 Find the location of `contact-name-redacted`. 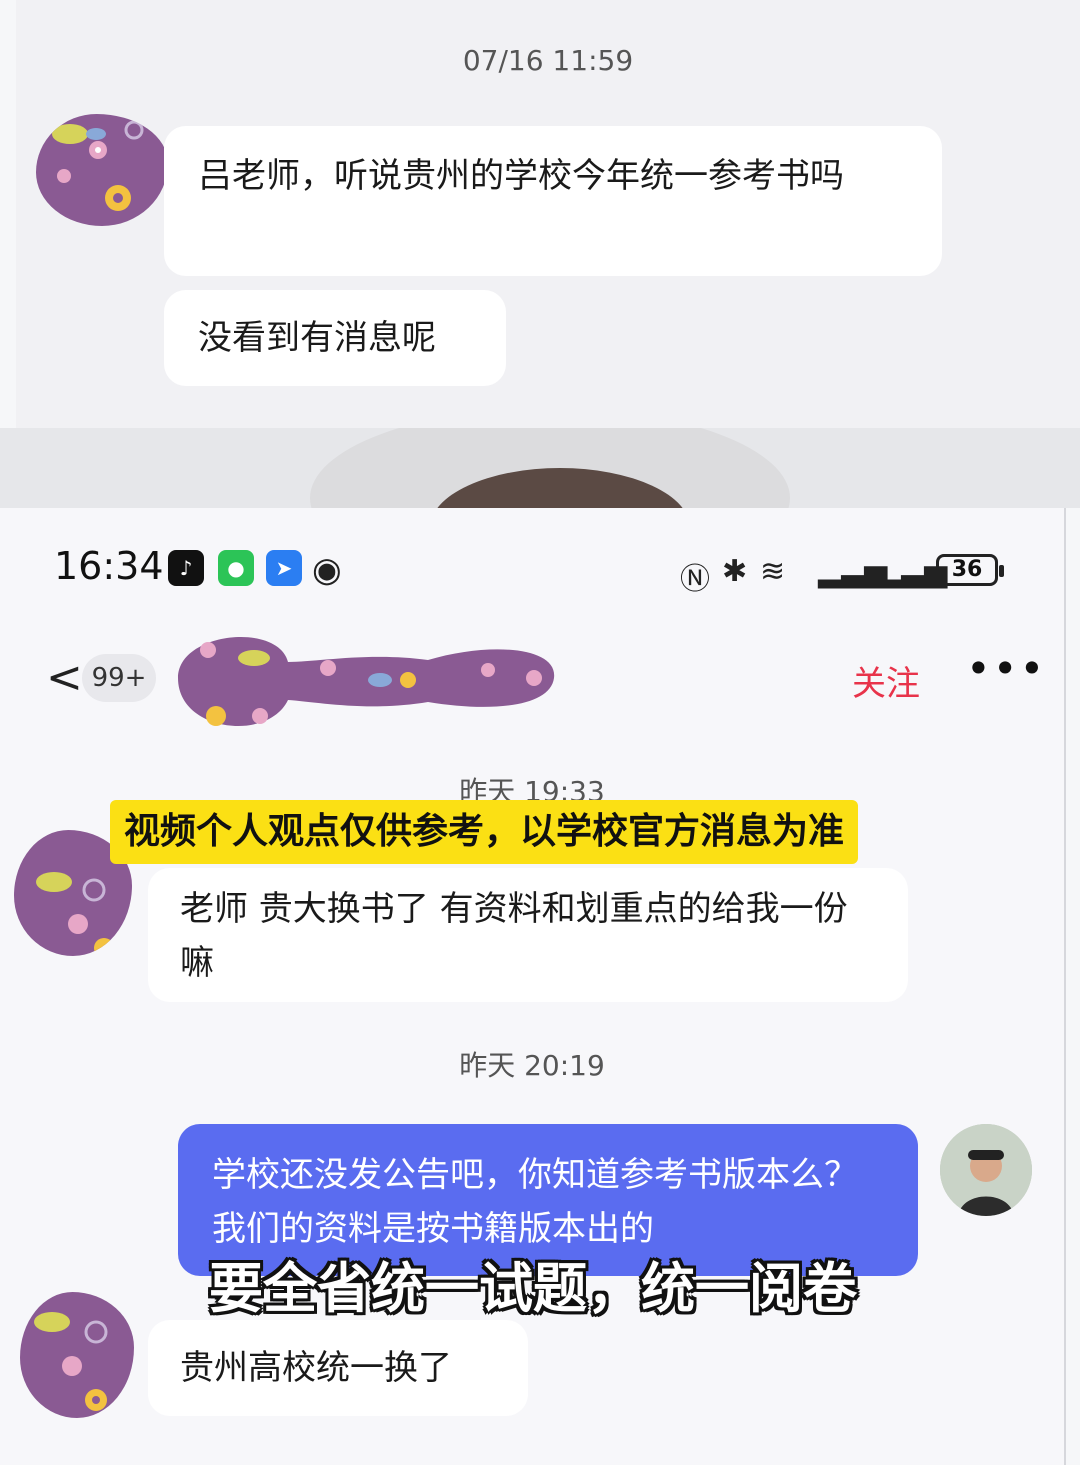

contact-name-redacted is located at coordinates (363, 678).